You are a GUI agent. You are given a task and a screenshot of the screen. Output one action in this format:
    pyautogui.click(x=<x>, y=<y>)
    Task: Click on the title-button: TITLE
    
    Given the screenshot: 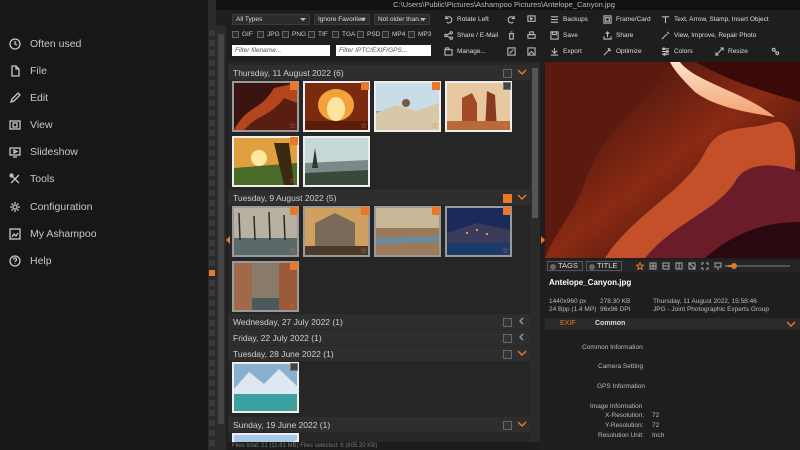 What is the action you would take?
    pyautogui.click(x=604, y=266)
    